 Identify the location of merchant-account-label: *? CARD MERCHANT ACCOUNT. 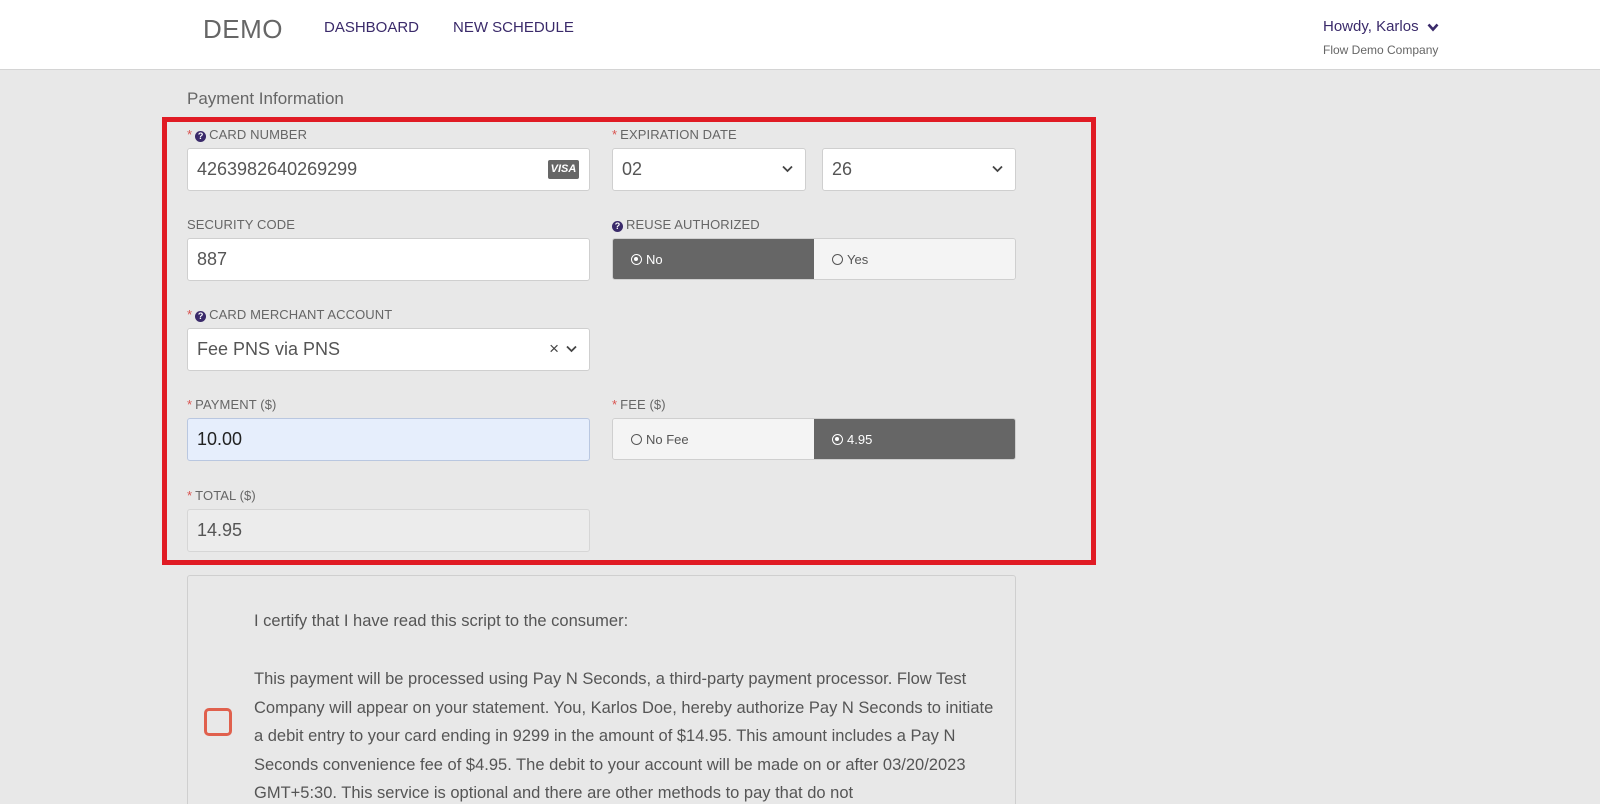
(290, 314).